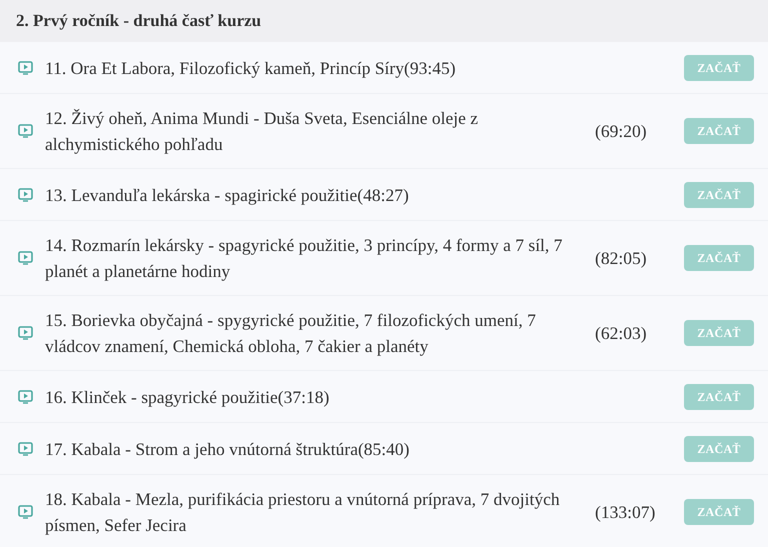 The height and width of the screenshot is (547, 768). Describe the element at coordinates (320, 333) in the screenshot. I see `lesson-title: 15. Borievka obyčajná - spygyrické použitie, 7 filozofických umení, 7 vládcov znamení, Chemická obloha, 7 čakier a planéty` at that location.